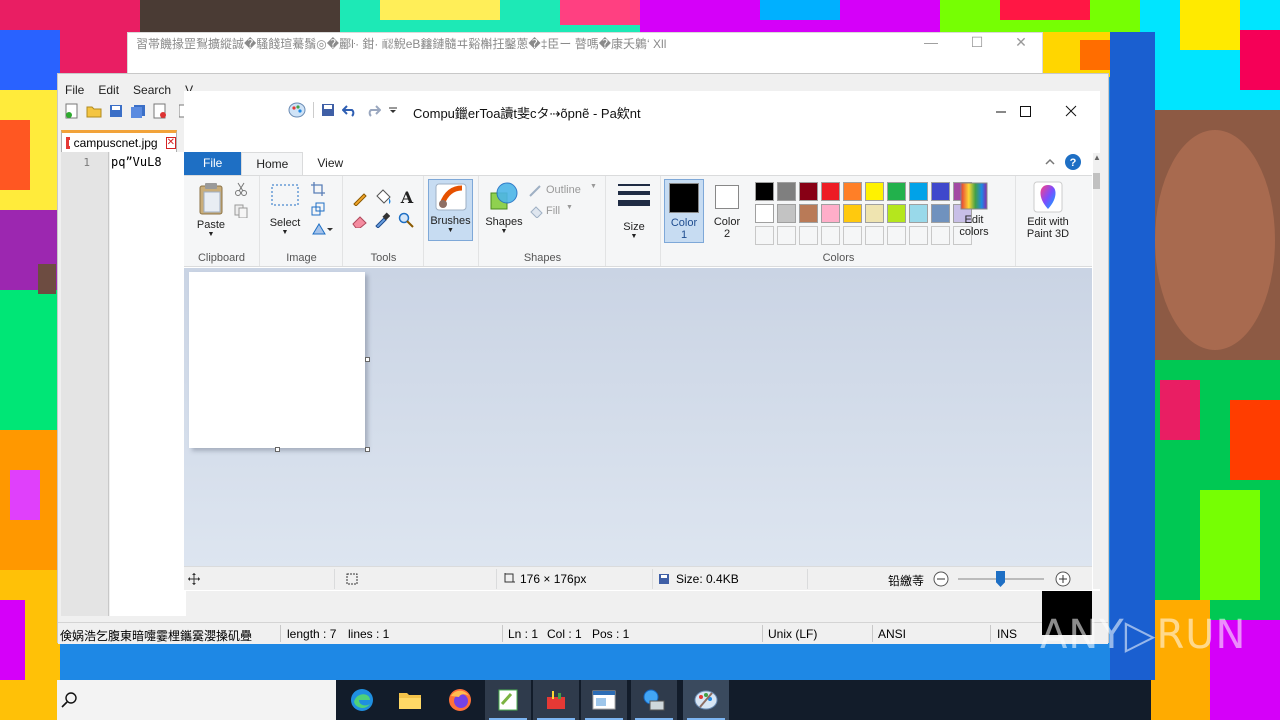 Image resolution: width=1280 pixels, height=720 pixels. I want to click on menu-search: Search, so click(152, 90).